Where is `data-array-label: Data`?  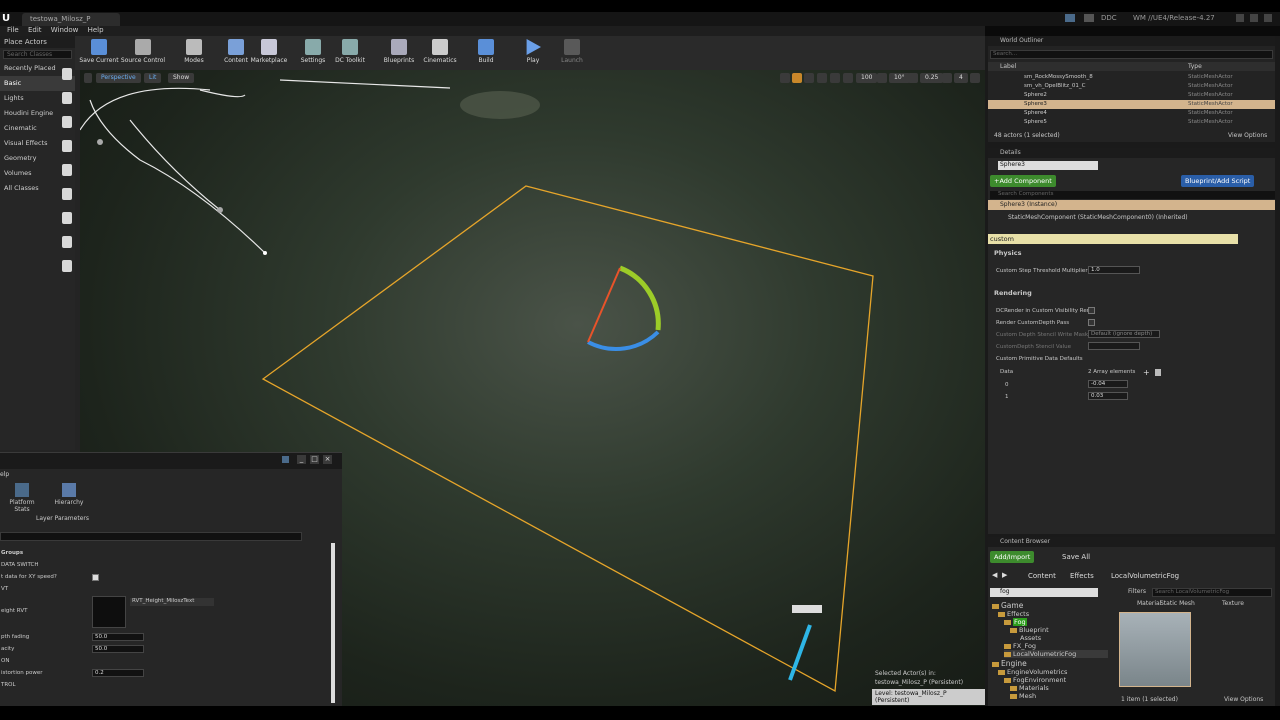
data-array-label: Data is located at coordinates (1006, 372).